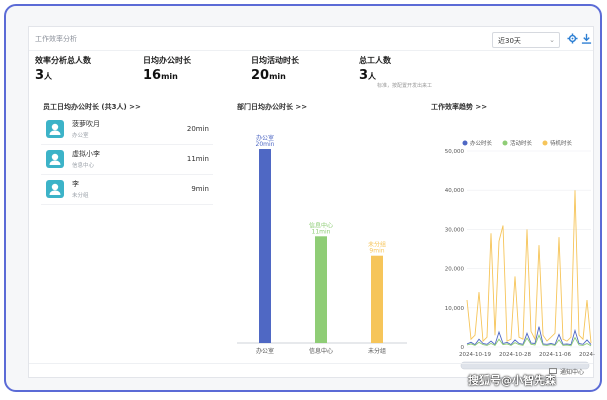 This screenshot has height=400, width=607. I want to click on watermark: 搜狐号@小智先森, so click(512, 380).